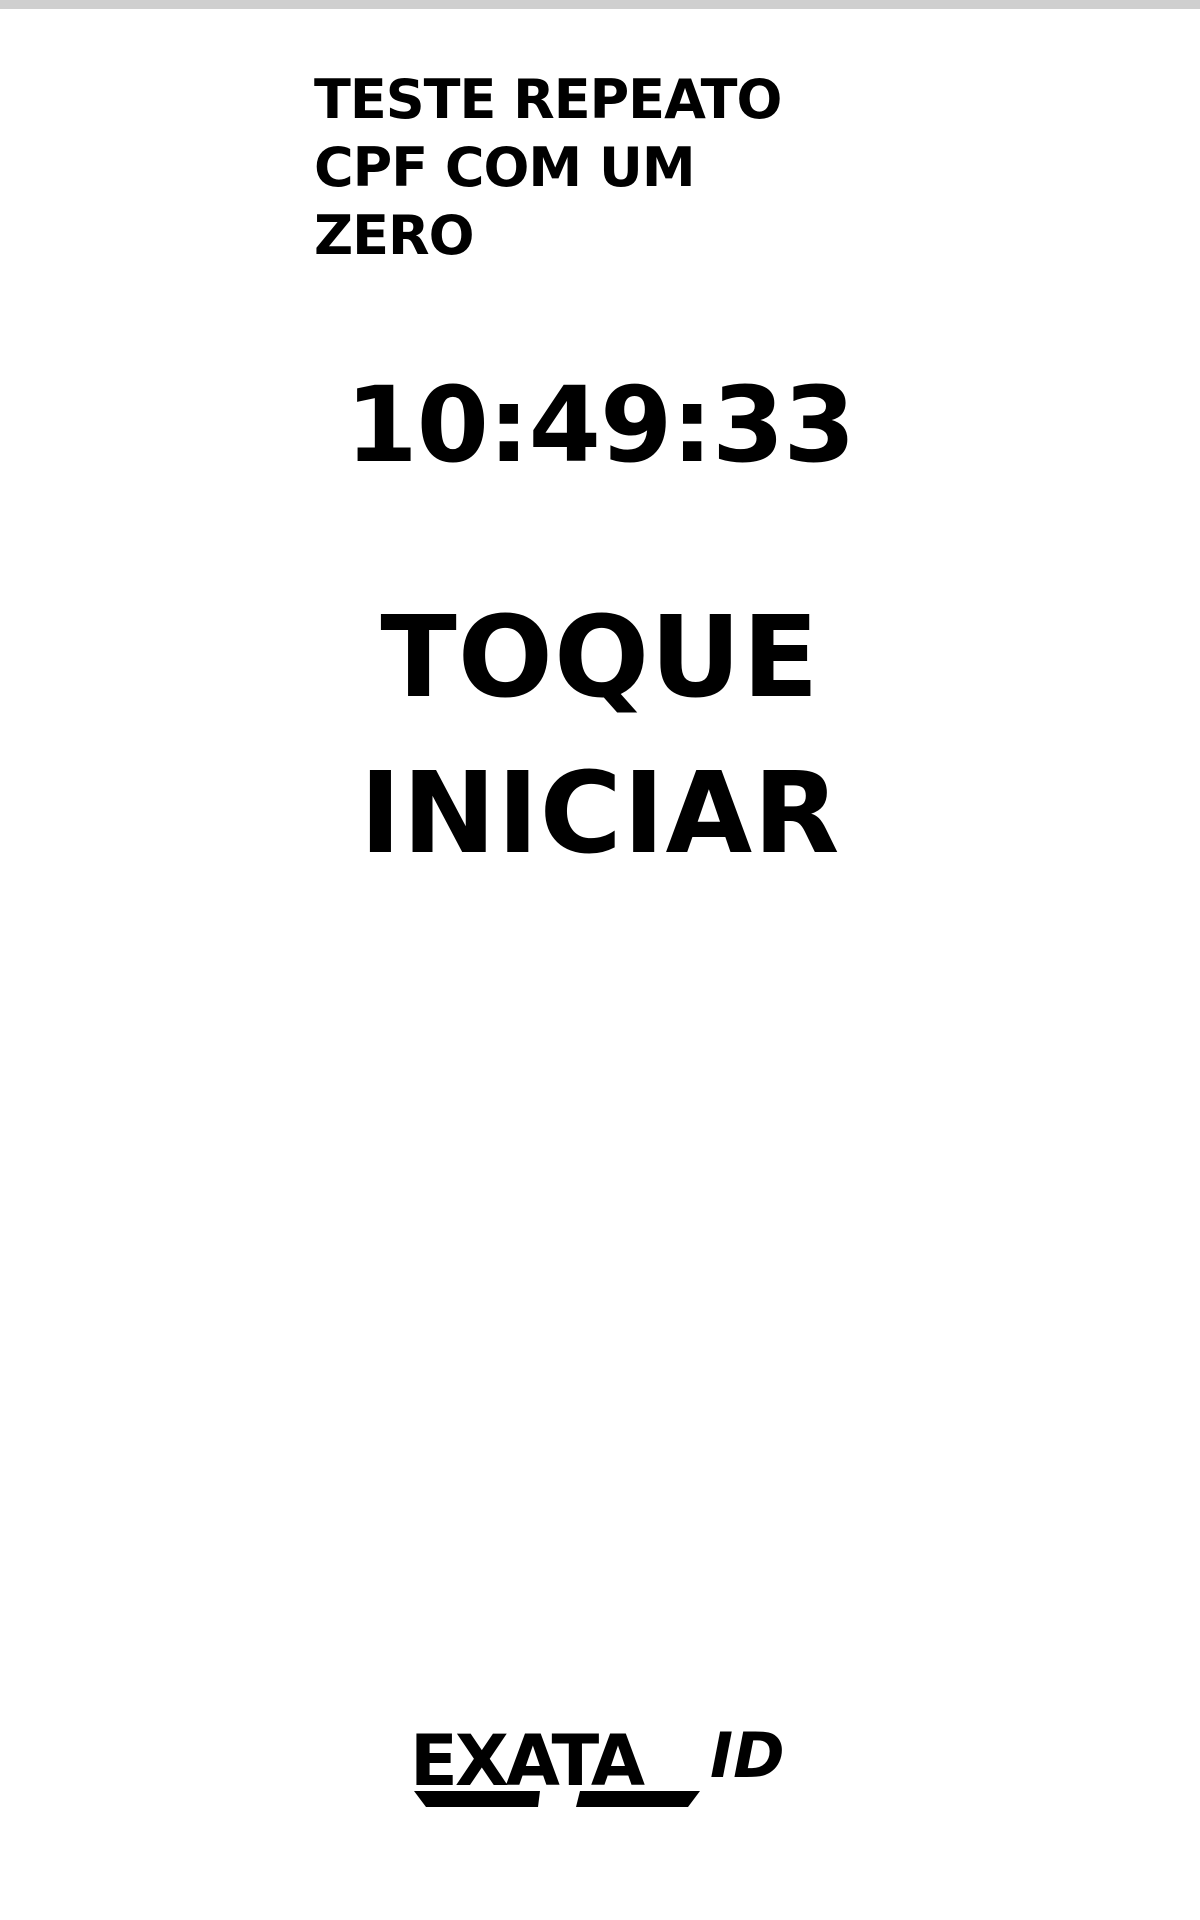 The width and height of the screenshot is (1200, 1920). I want to click on status-bar-strip, so click(600, 4).